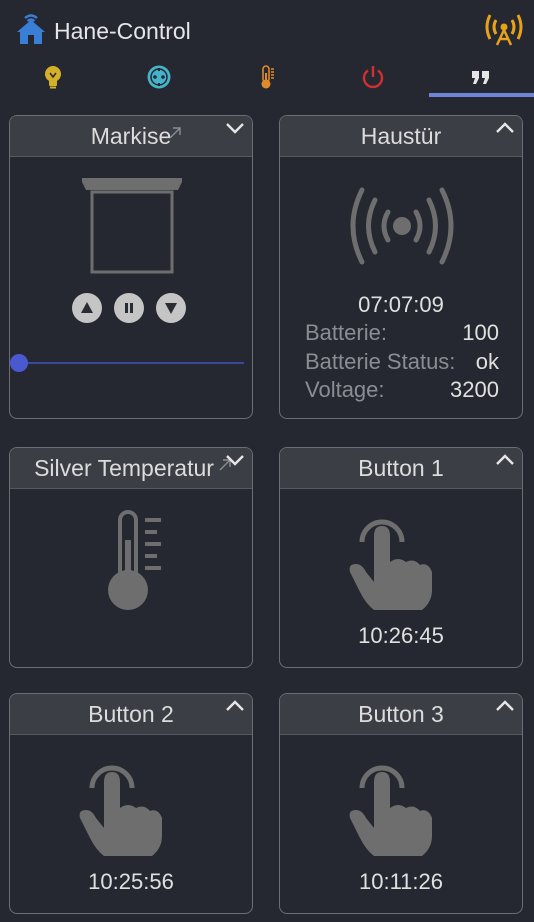  I want to click on tab-sockets, so click(159, 77).